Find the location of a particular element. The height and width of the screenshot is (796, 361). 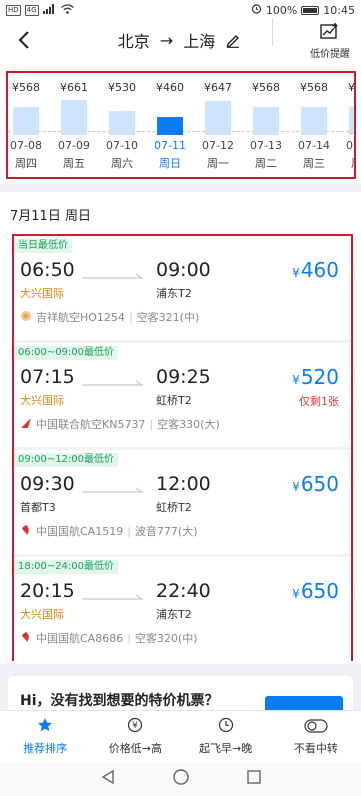

date-option: ¥568 07-14 周三 is located at coordinates (314, 125).